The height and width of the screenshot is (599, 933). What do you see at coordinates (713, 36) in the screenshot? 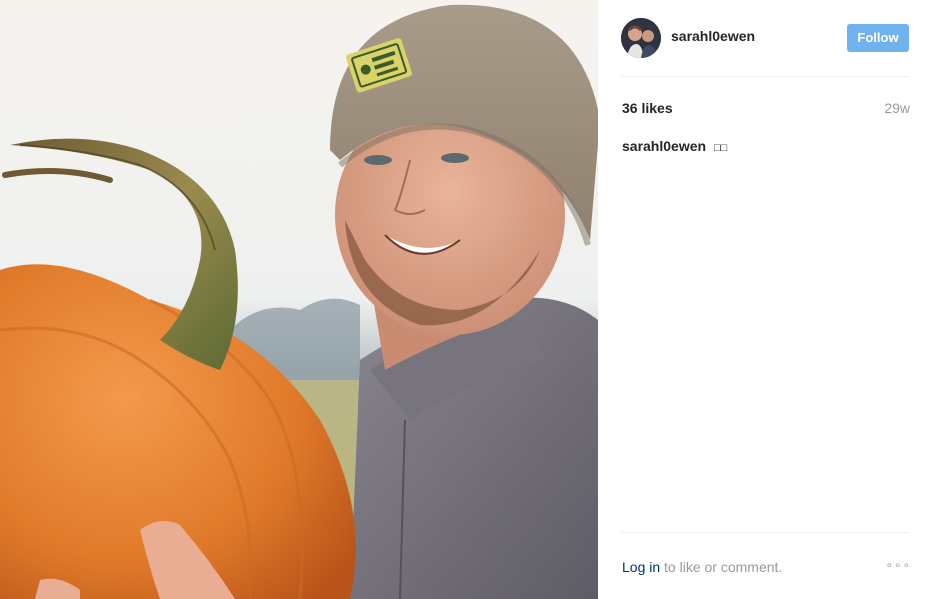
I see `username: sarahl0ewen` at bounding box center [713, 36].